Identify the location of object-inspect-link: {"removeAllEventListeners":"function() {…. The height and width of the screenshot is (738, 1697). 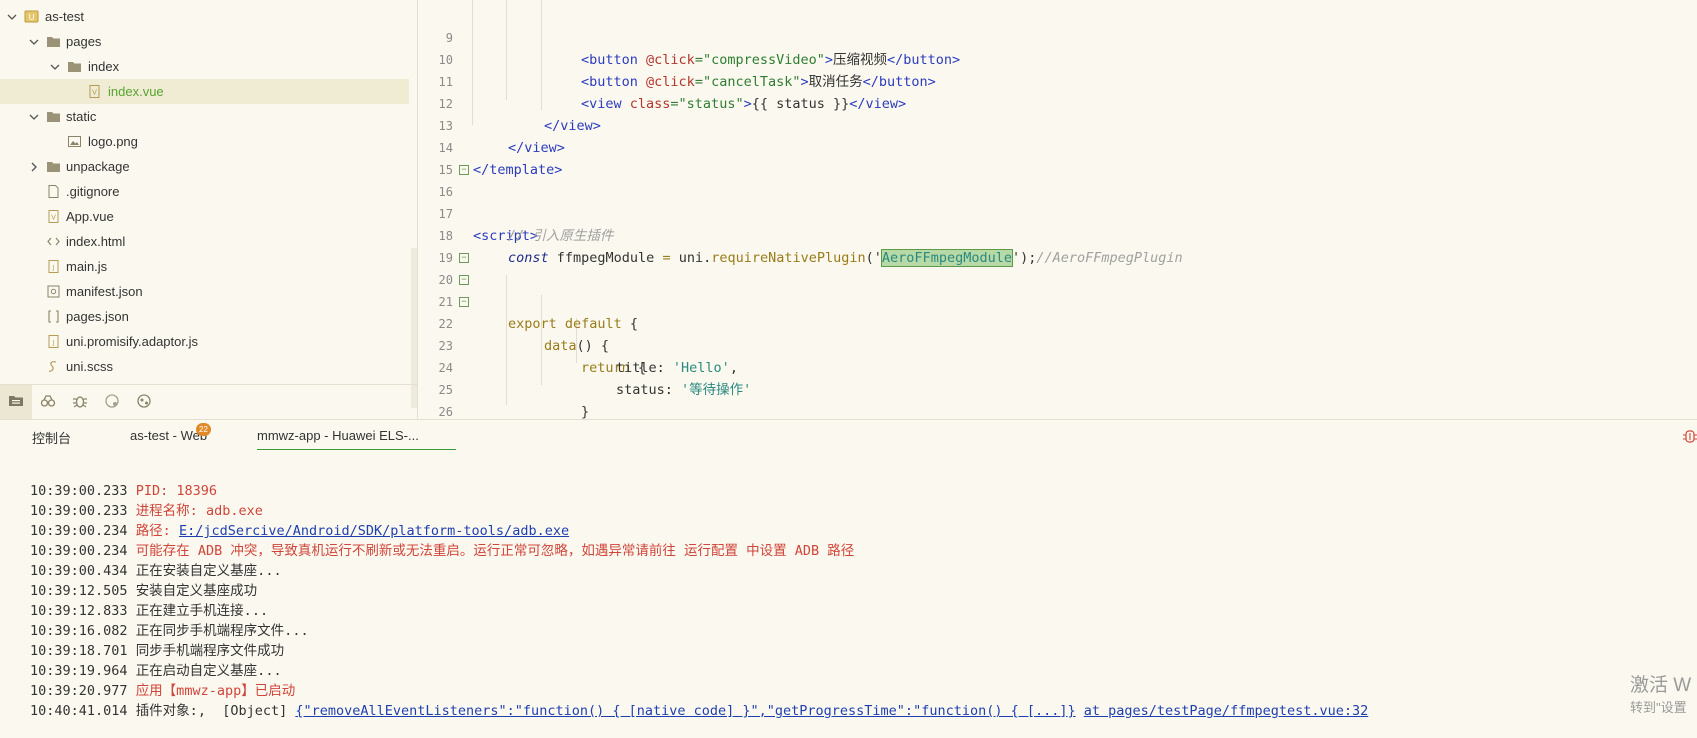
(685, 711).